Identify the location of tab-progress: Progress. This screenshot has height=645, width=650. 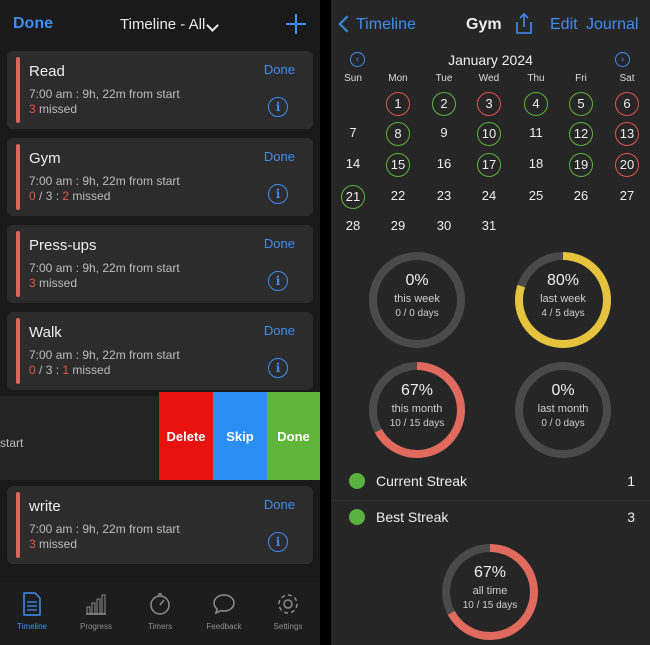
(96, 611).